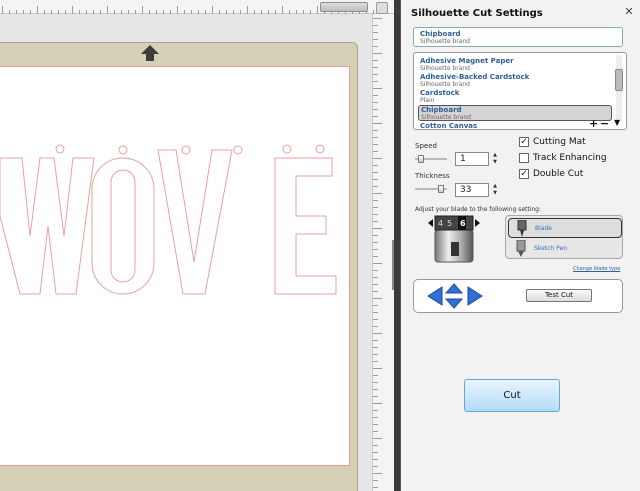 This screenshot has height=491, width=640. I want to click on sketch-pen-option: Sketch Pen, so click(565, 249).